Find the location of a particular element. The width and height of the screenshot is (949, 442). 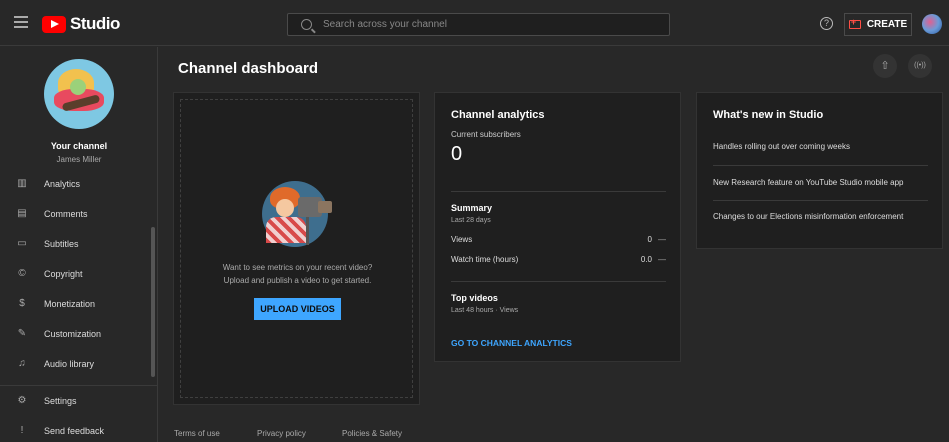

sidebar-item-audio-library: ♫ Audio library is located at coordinates (79, 364).